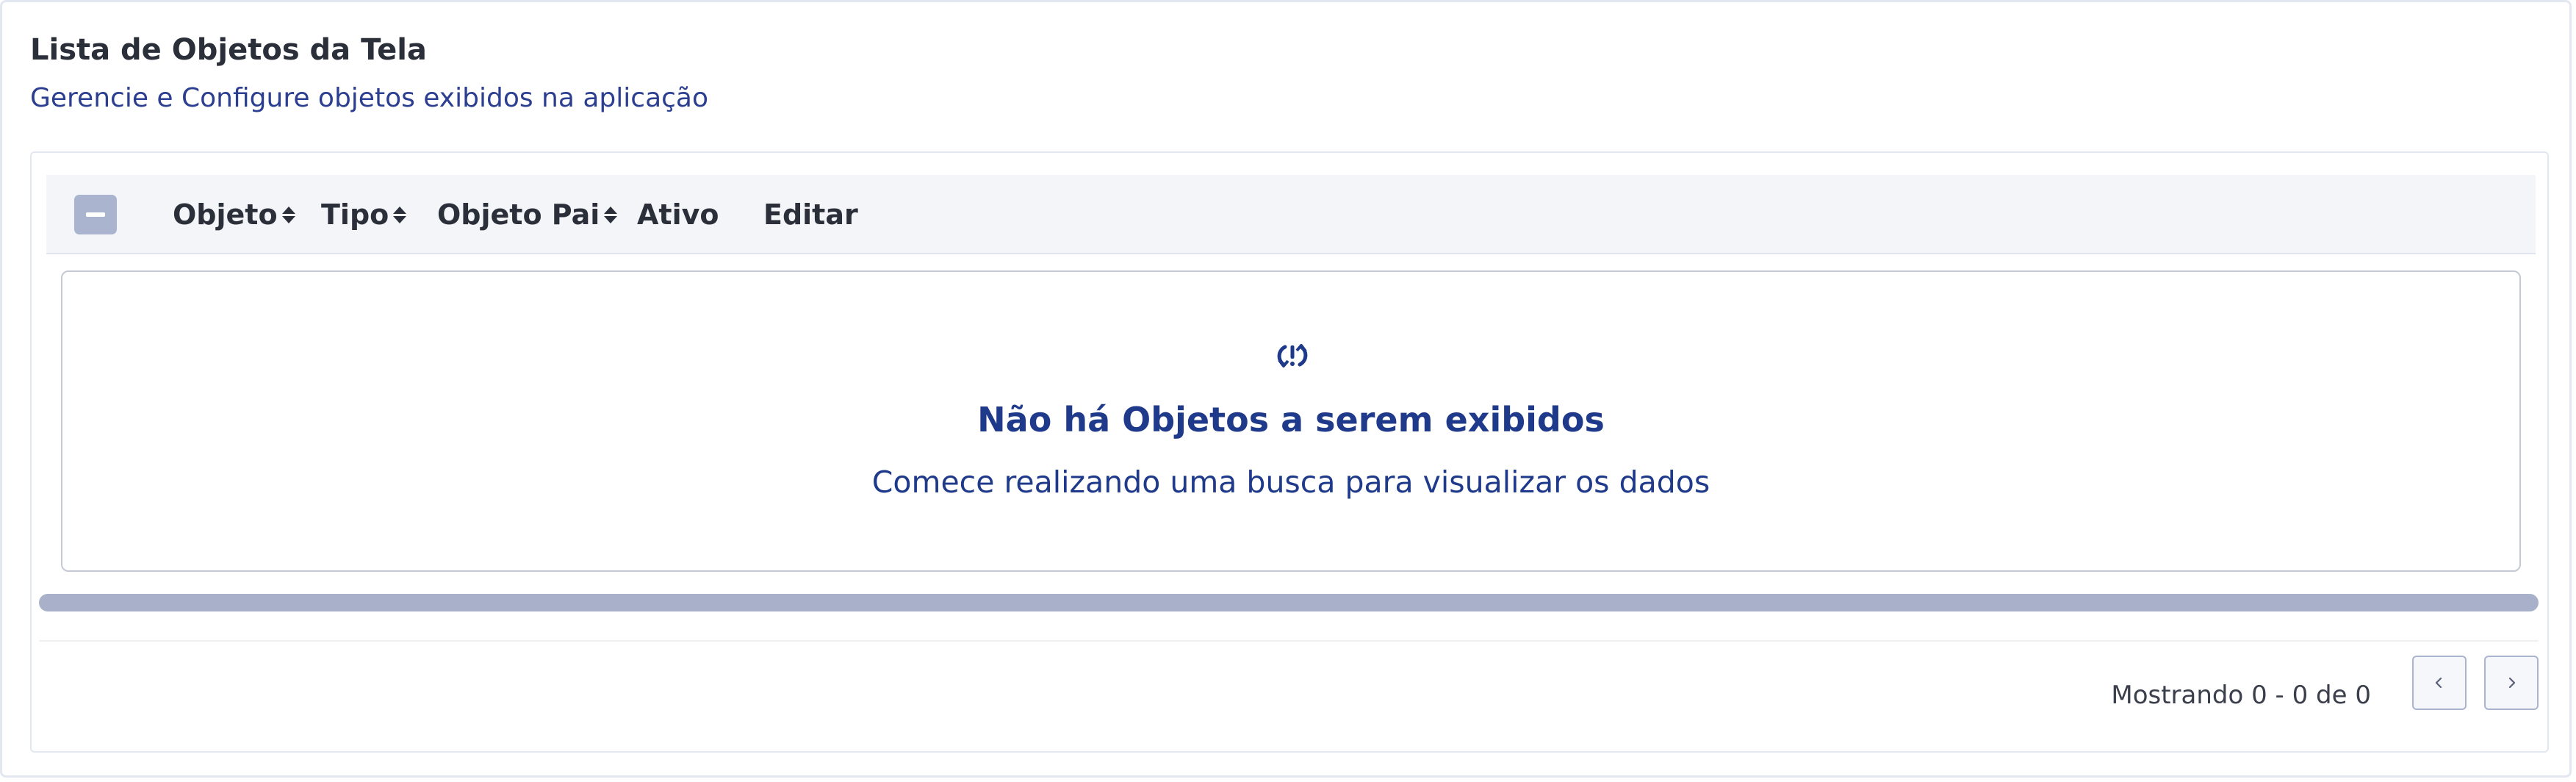 The height and width of the screenshot is (782, 2576). Describe the element at coordinates (228, 50) in the screenshot. I see `page-title: Lista de Objetos da Tela` at that location.